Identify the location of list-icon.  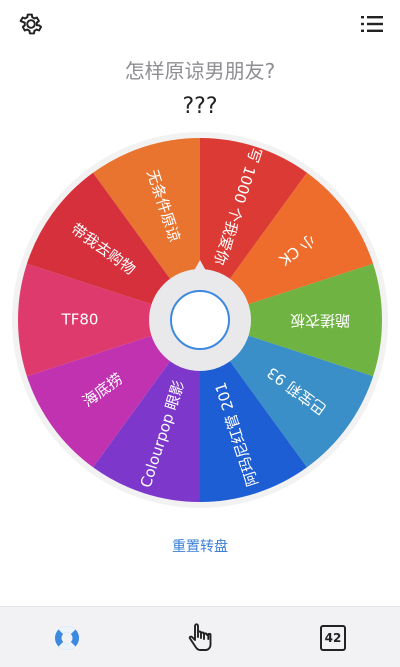
(372, 24).